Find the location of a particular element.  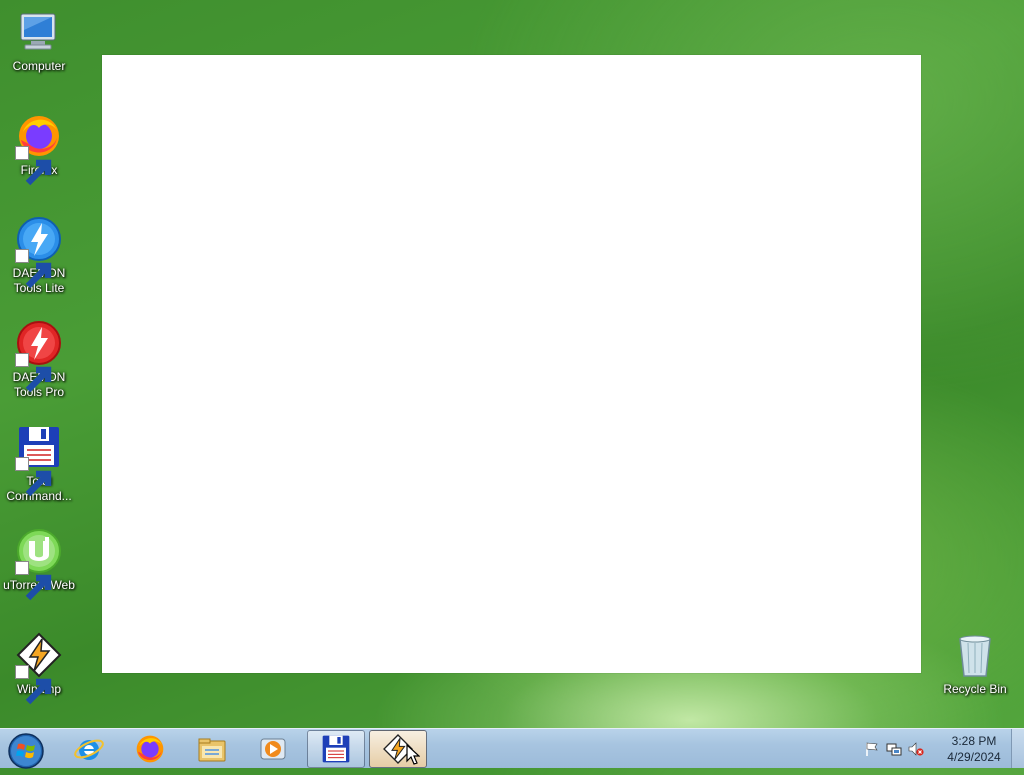

daemon-tools-pro-icon is located at coordinates (39, 356).